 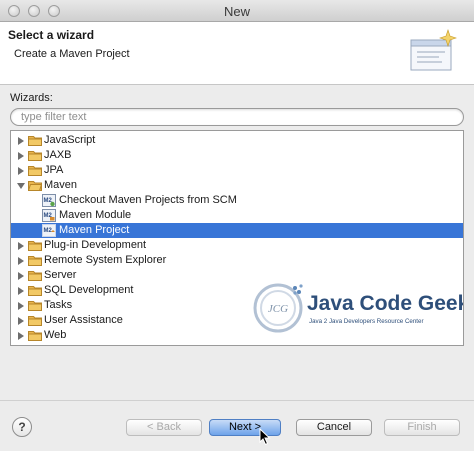 What do you see at coordinates (89, 290) in the screenshot?
I see `tree-item-label: SQL Development` at bounding box center [89, 290].